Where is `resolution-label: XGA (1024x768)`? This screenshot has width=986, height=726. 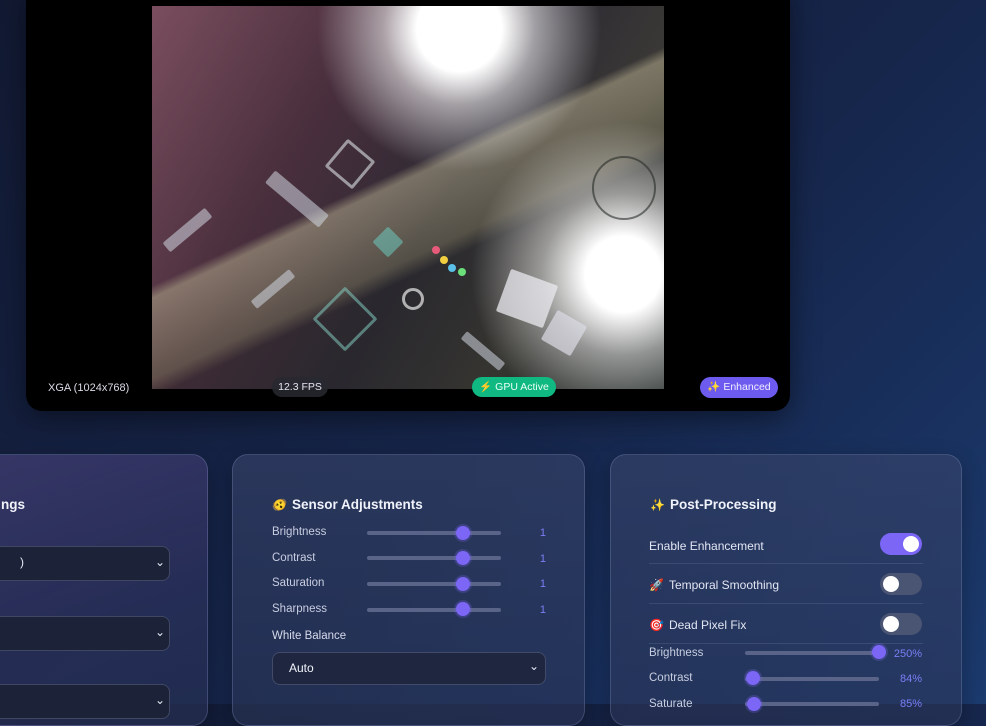 resolution-label: XGA (1024x768) is located at coordinates (89, 388).